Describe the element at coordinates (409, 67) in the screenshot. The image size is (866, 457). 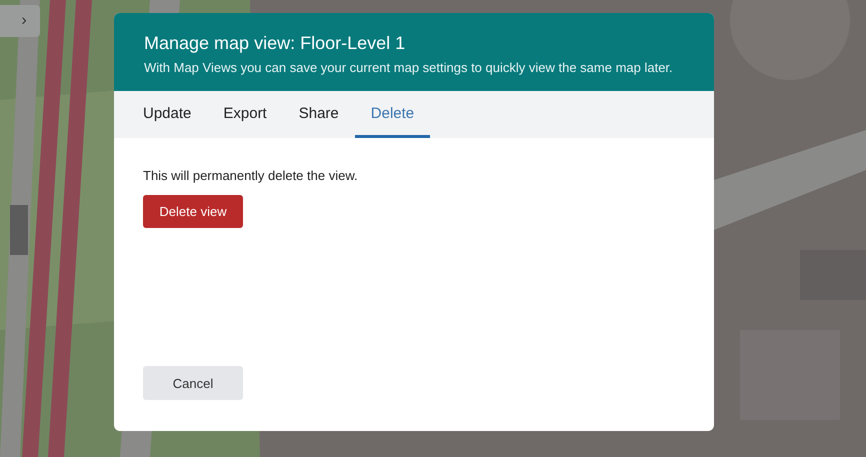
I see `dialog-subtitle: With Map Views you can save your current map settings to quickly view the same map later.` at that location.